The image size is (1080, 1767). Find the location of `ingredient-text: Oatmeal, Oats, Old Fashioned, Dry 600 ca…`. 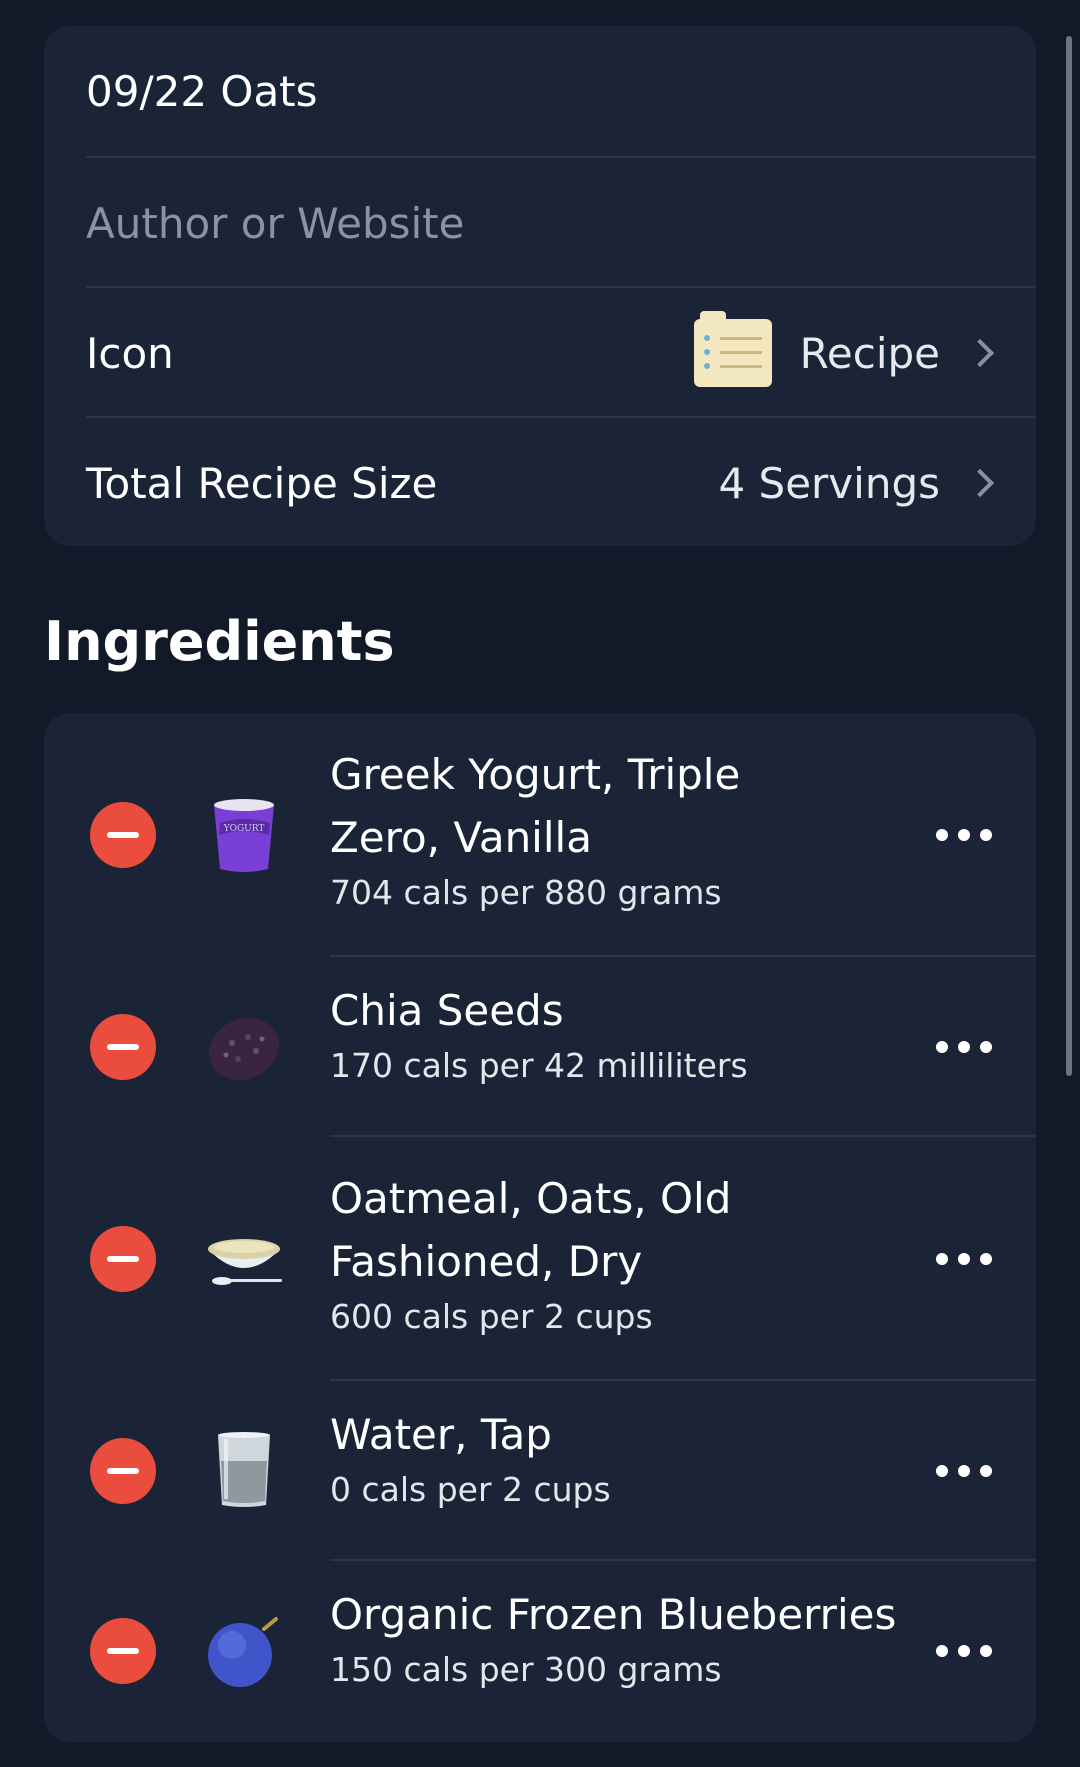

ingredient-text: Oatmeal, Oats, Old Fashioned, Dry 600 ca… is located at coordinates (610, 1254).